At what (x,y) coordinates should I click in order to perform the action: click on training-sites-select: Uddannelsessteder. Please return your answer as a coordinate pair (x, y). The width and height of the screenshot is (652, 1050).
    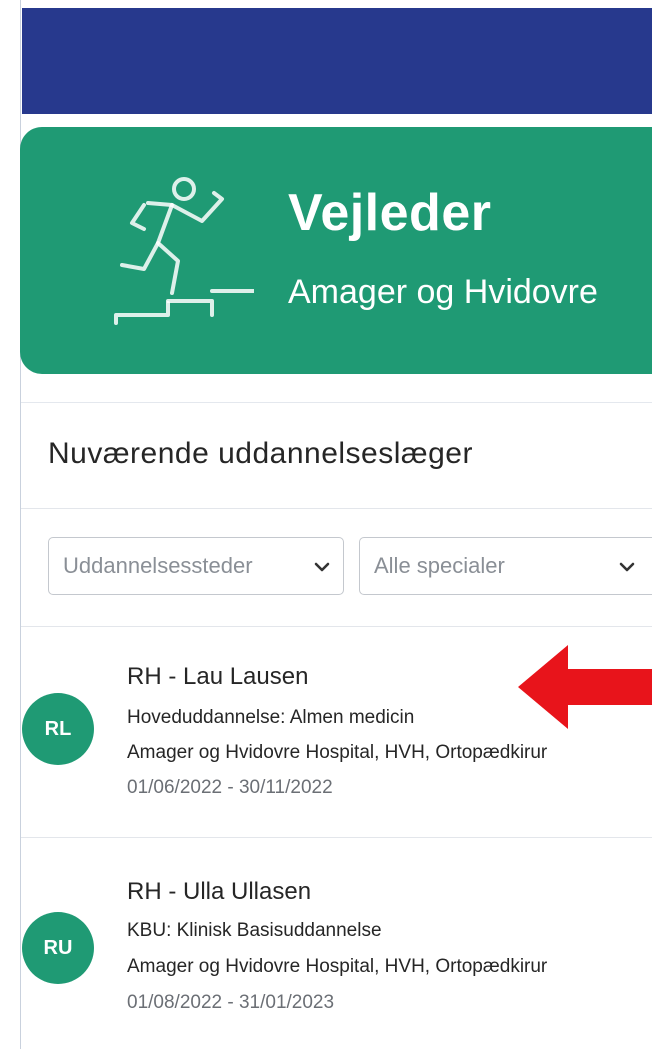
    Looking at the image, I should click on (196, 566).